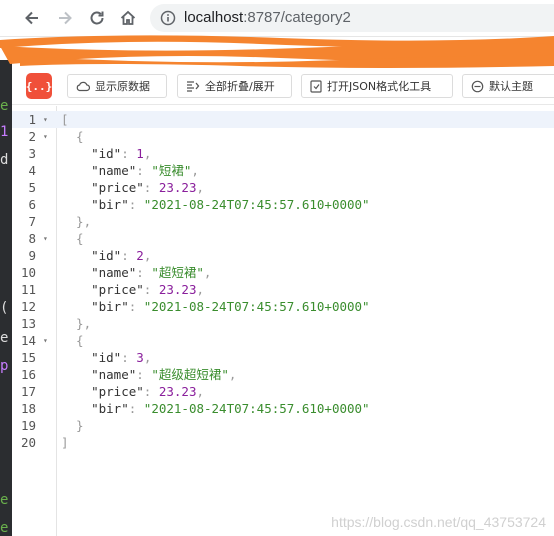 Image resolution: width=554 pixels, height=536 pixels. Describe the element at coordinates (32, 153) in the screenshot. I see `line-number: 3` at that location.